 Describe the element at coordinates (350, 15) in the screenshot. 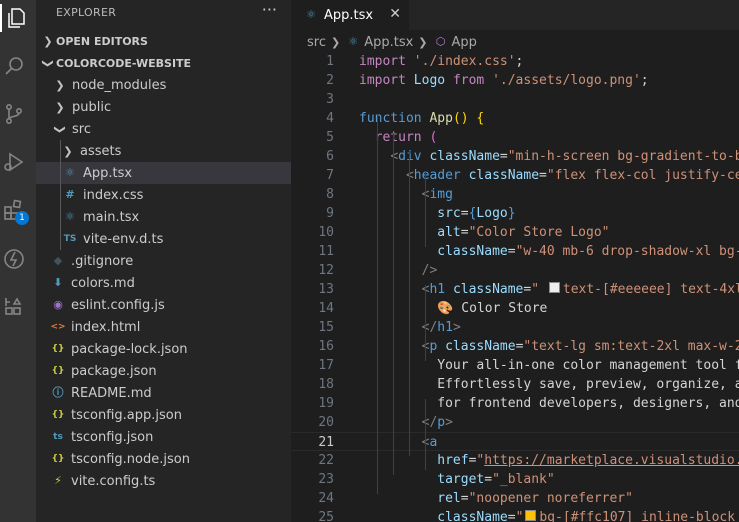

I see `tab-app-tsx: ⚛ App.tsx ✕` at that location.